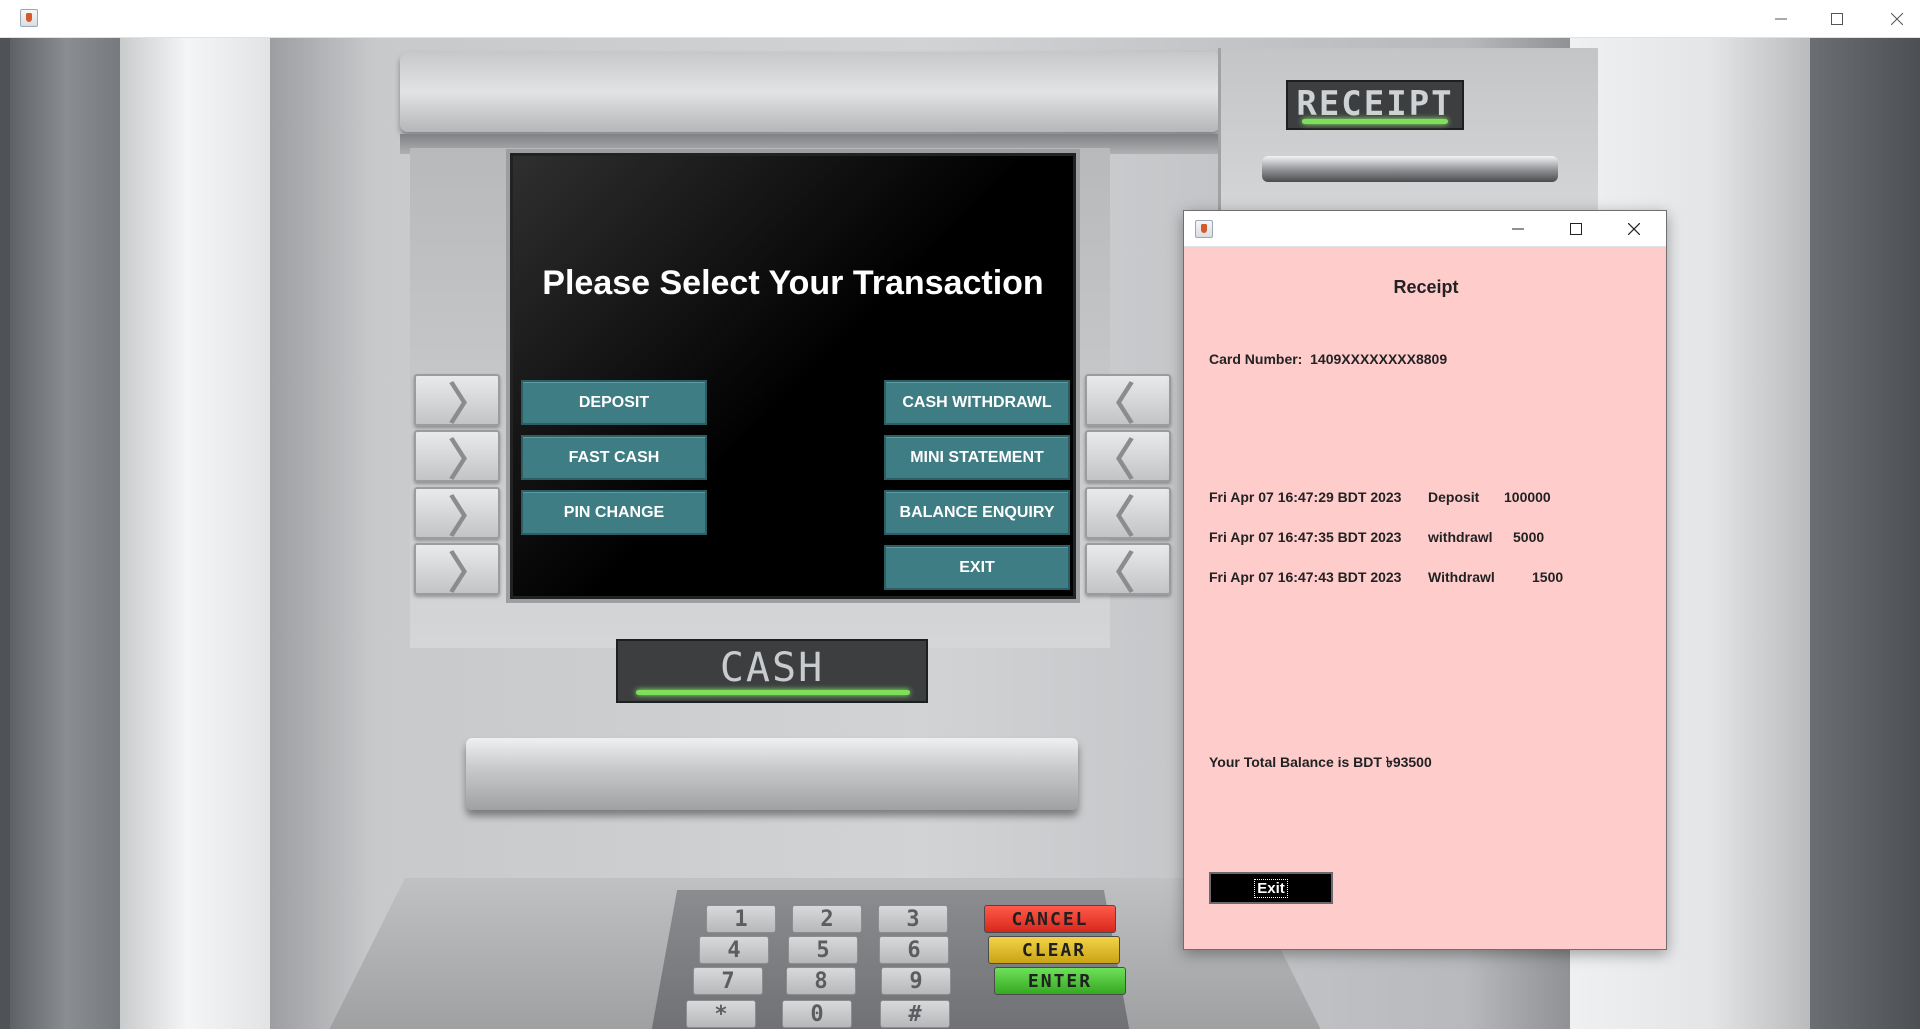  What do you see at coordinates (1410, 169) in the screenshot?
I see `receipt-slot` at bounding box center [1410, 169].